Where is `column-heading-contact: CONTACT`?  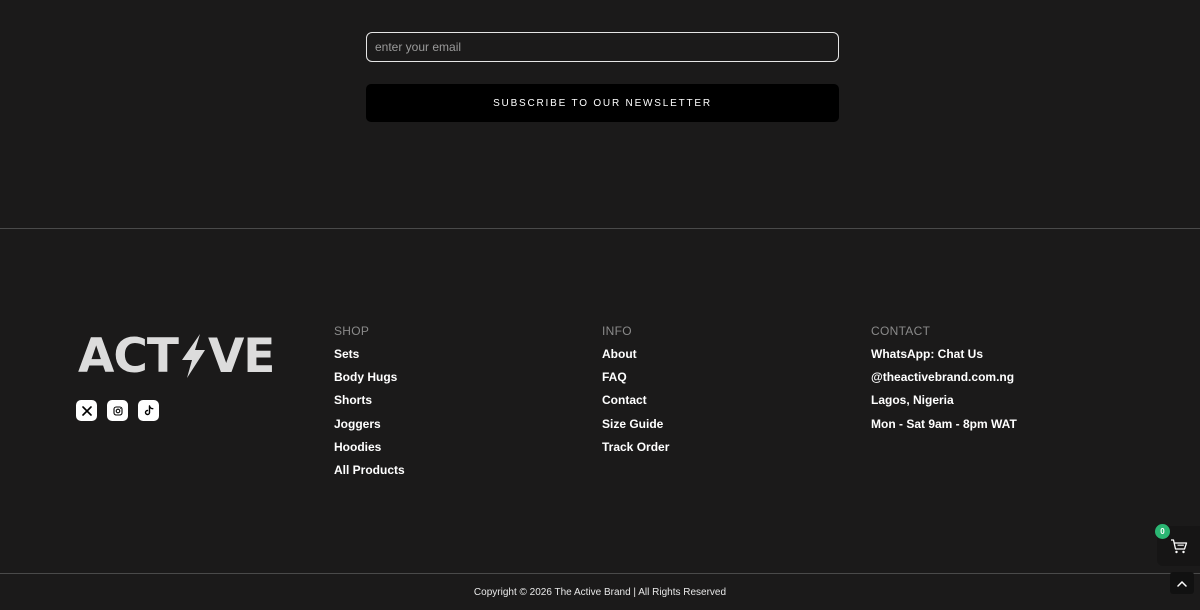
column-heading-contact: CONTACT is located at coordinates (901, 331).